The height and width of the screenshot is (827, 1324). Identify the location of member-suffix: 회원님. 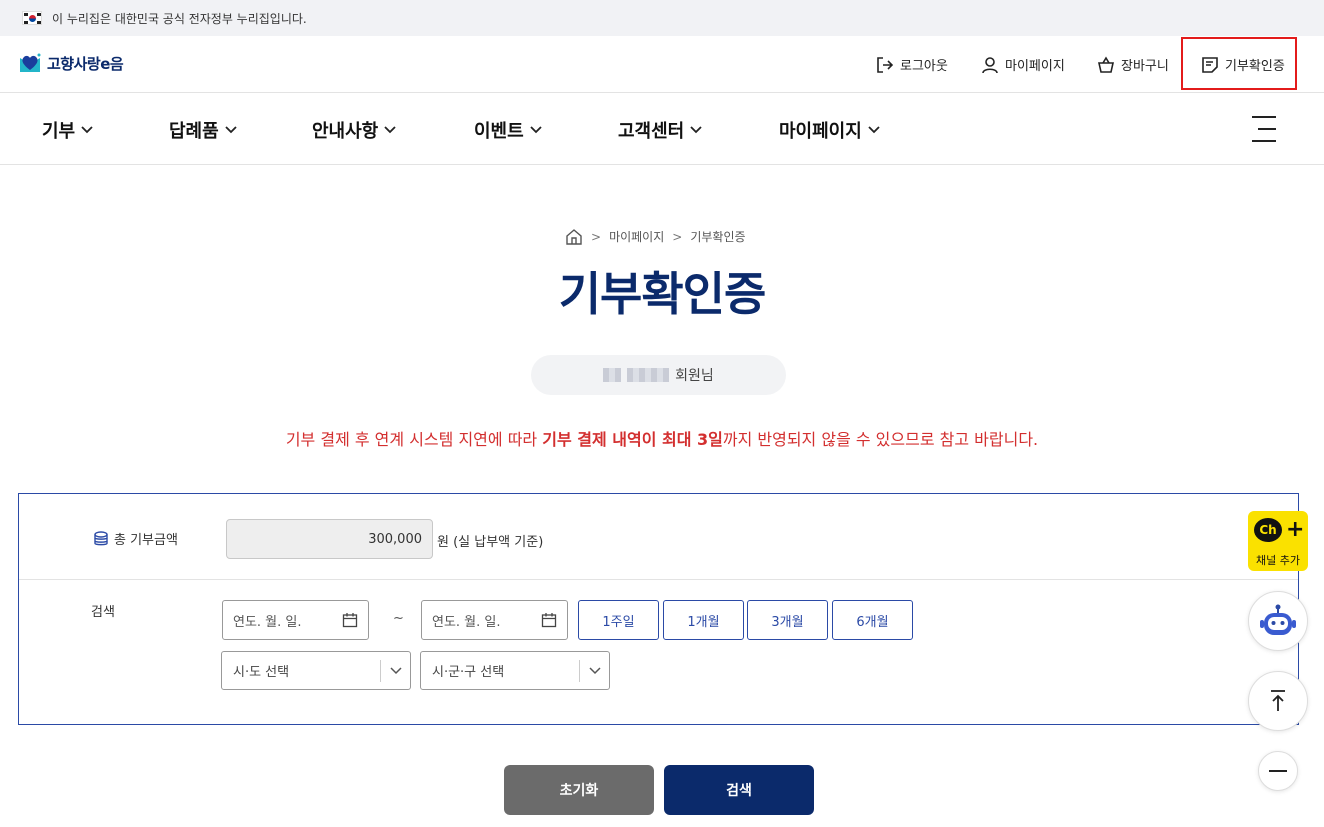
(694, 376).